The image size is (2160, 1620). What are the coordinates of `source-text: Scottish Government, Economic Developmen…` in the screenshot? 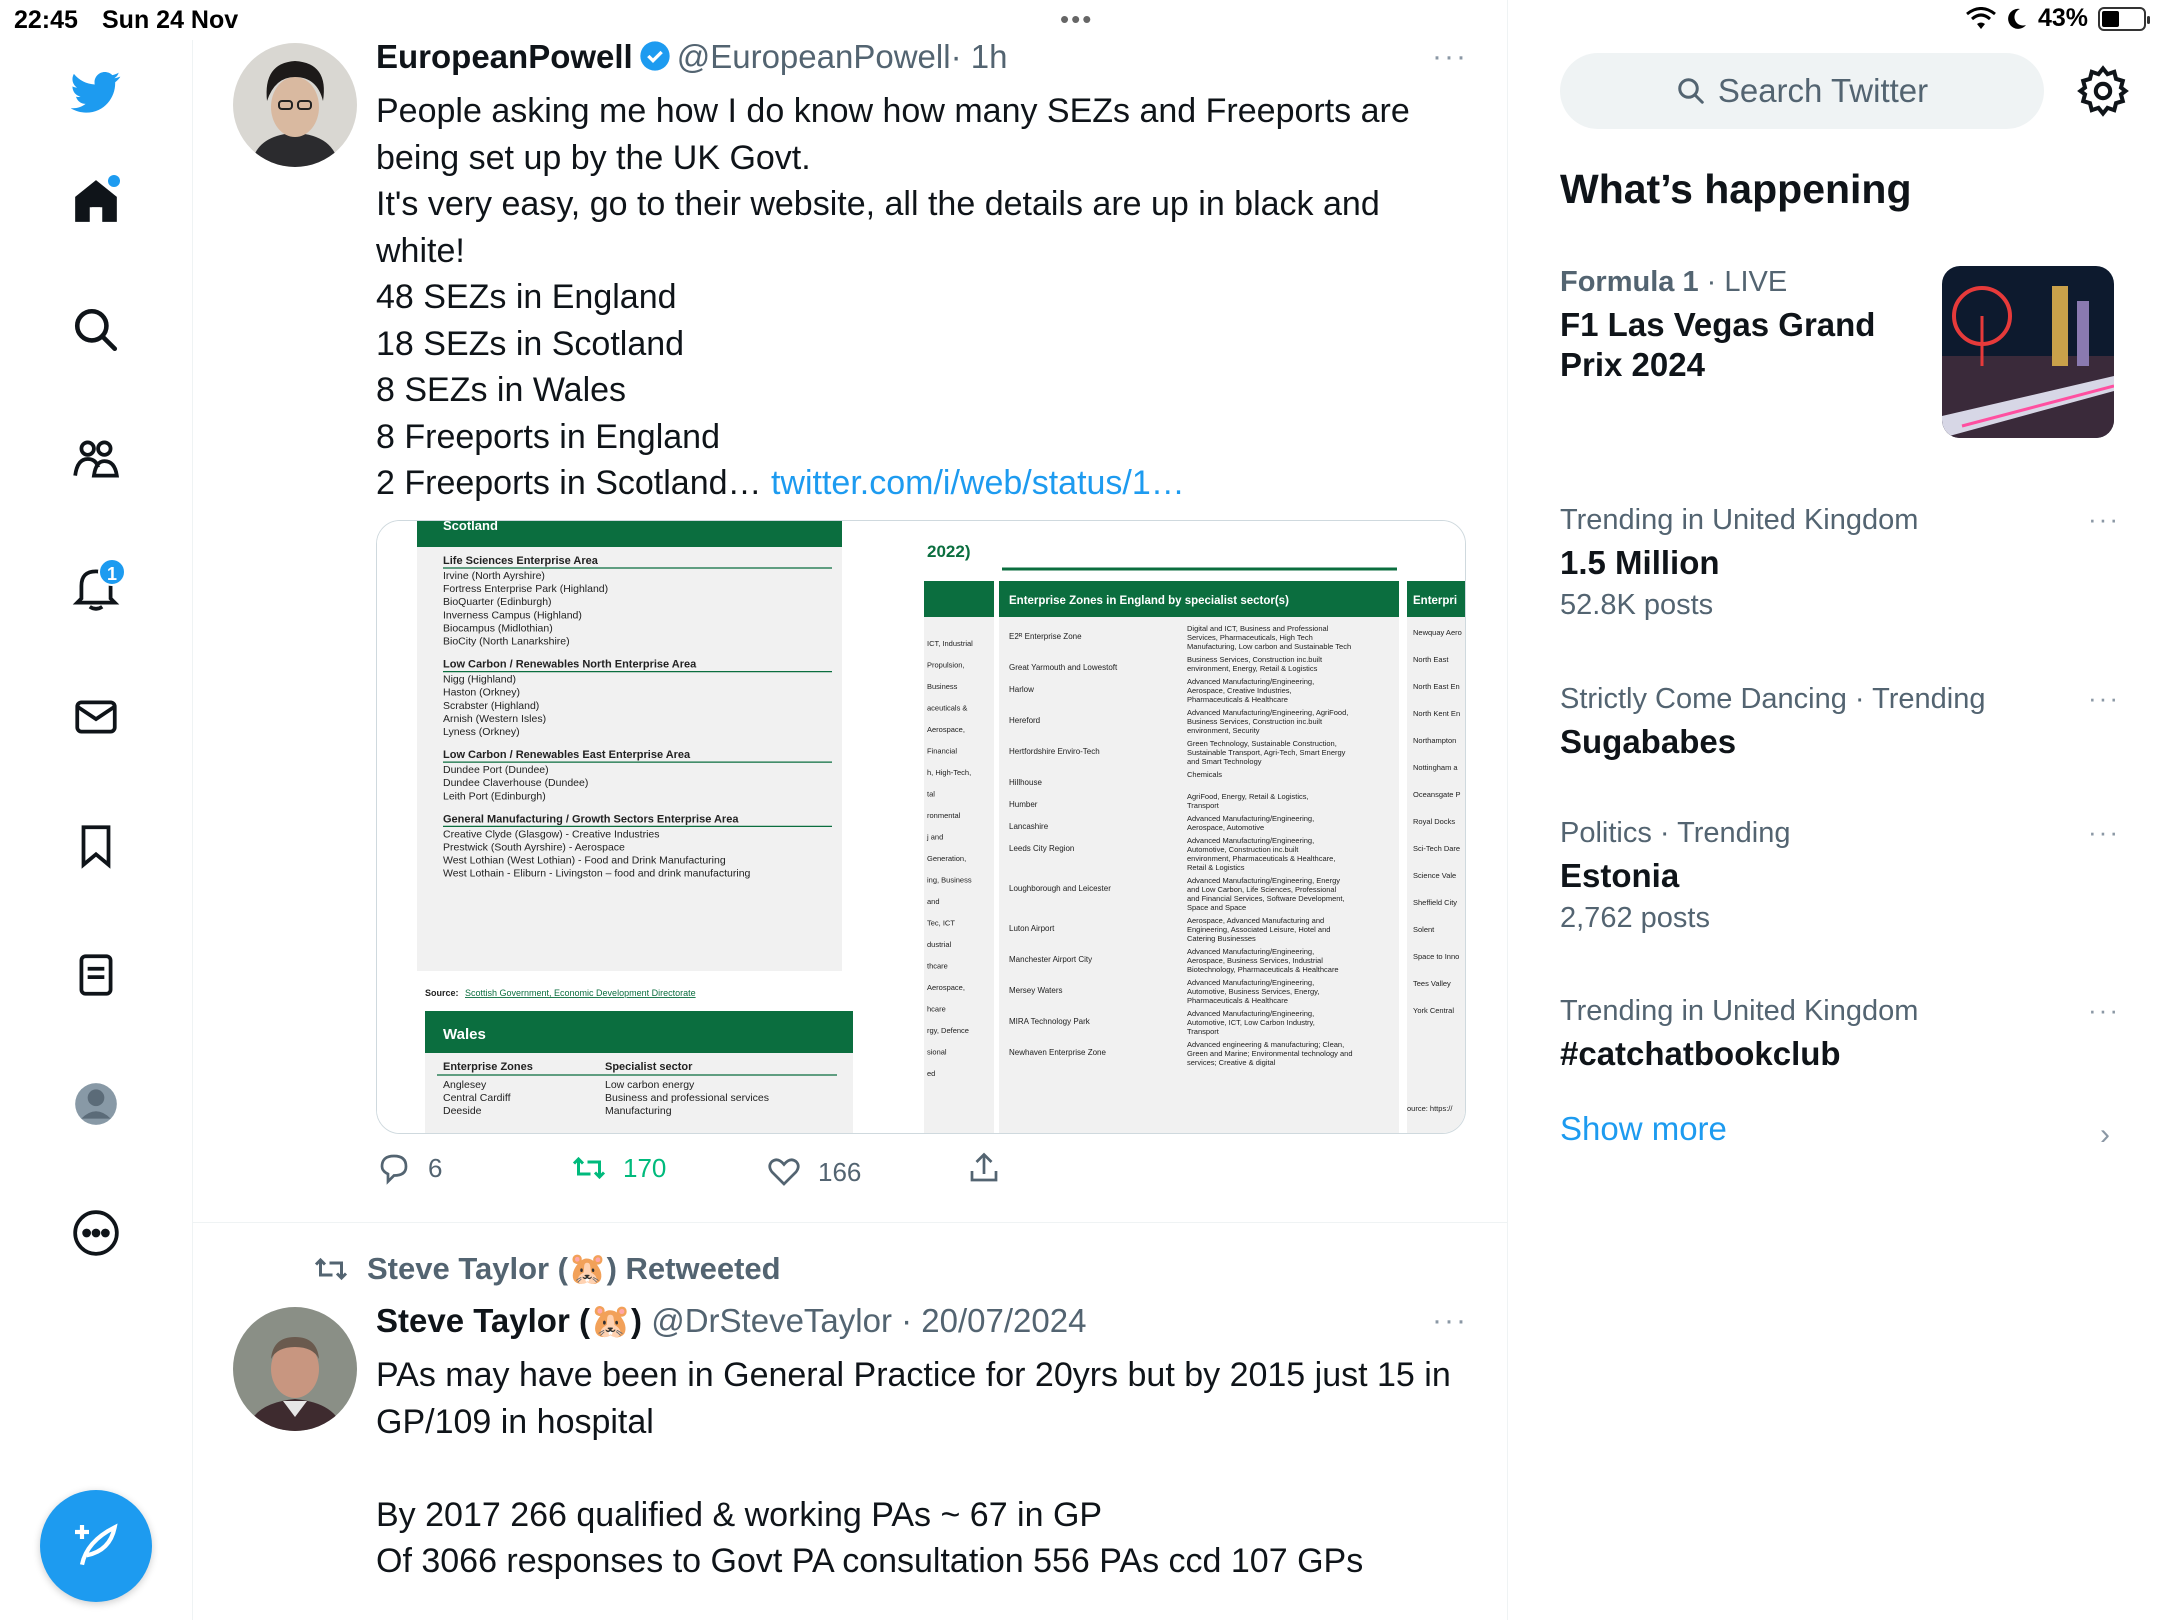 It's located at (580, 993).